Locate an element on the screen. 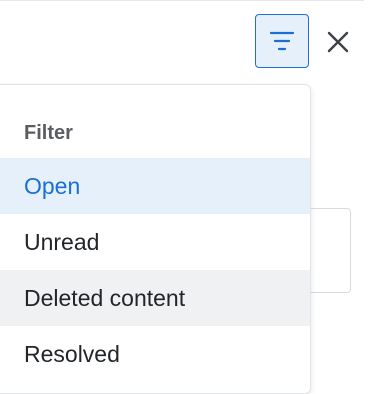  close-button is located at coordinates (338, 42).